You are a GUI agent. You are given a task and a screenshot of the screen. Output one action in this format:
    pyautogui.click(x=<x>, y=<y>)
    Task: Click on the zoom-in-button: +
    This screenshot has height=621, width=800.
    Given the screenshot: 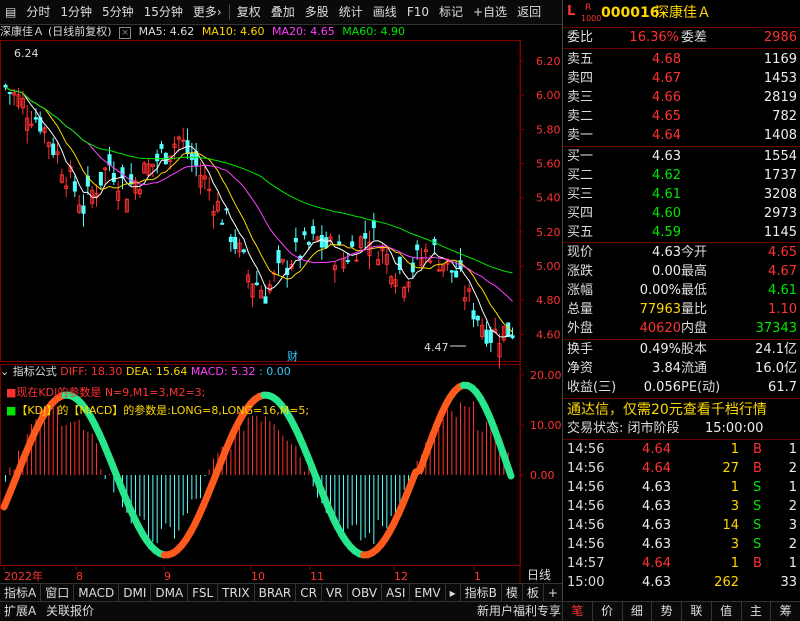 What is the action you would take?
    pyautogui.click(x=553, y=593)
    